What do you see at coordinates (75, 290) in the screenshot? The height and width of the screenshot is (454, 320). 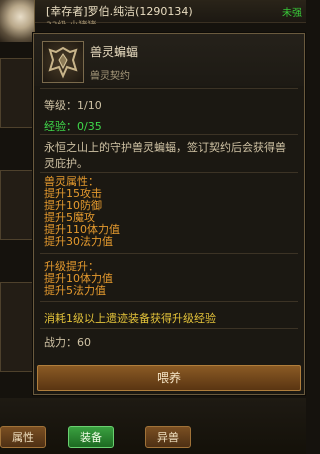 I see `upgrade-line: 提升5法力值` at bounding box center [75, 290].